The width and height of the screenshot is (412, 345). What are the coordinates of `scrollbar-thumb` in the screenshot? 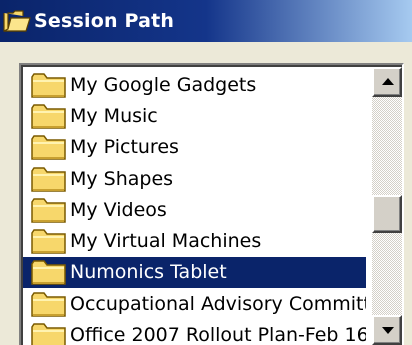 It's located at (387, 214).